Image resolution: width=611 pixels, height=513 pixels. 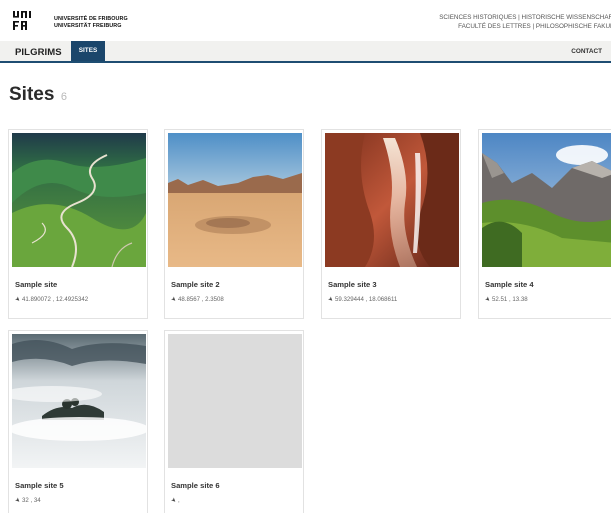 I want to click on site-card: Sample site 3 ➤59.329444 , 18.068611, so click(x=391, y=224).